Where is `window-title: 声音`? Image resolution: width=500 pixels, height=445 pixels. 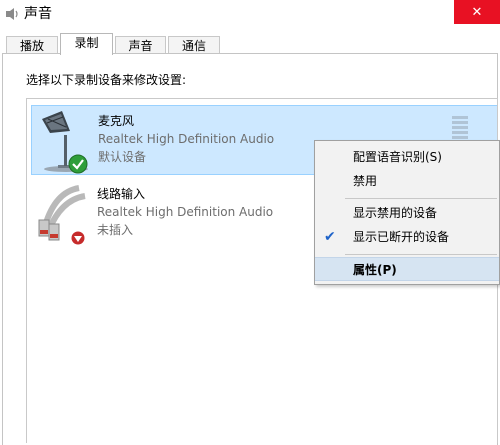 window-title: 声音 is located at coordinates (38, 14).